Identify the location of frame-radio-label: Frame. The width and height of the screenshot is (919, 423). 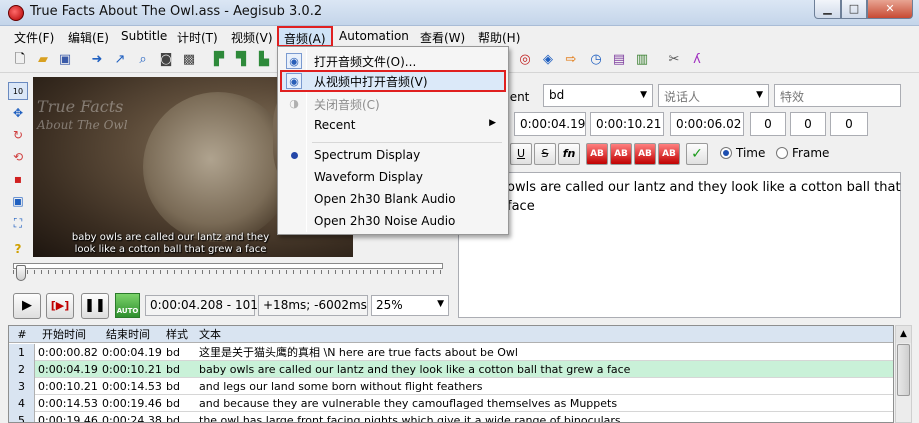
(811, 153).